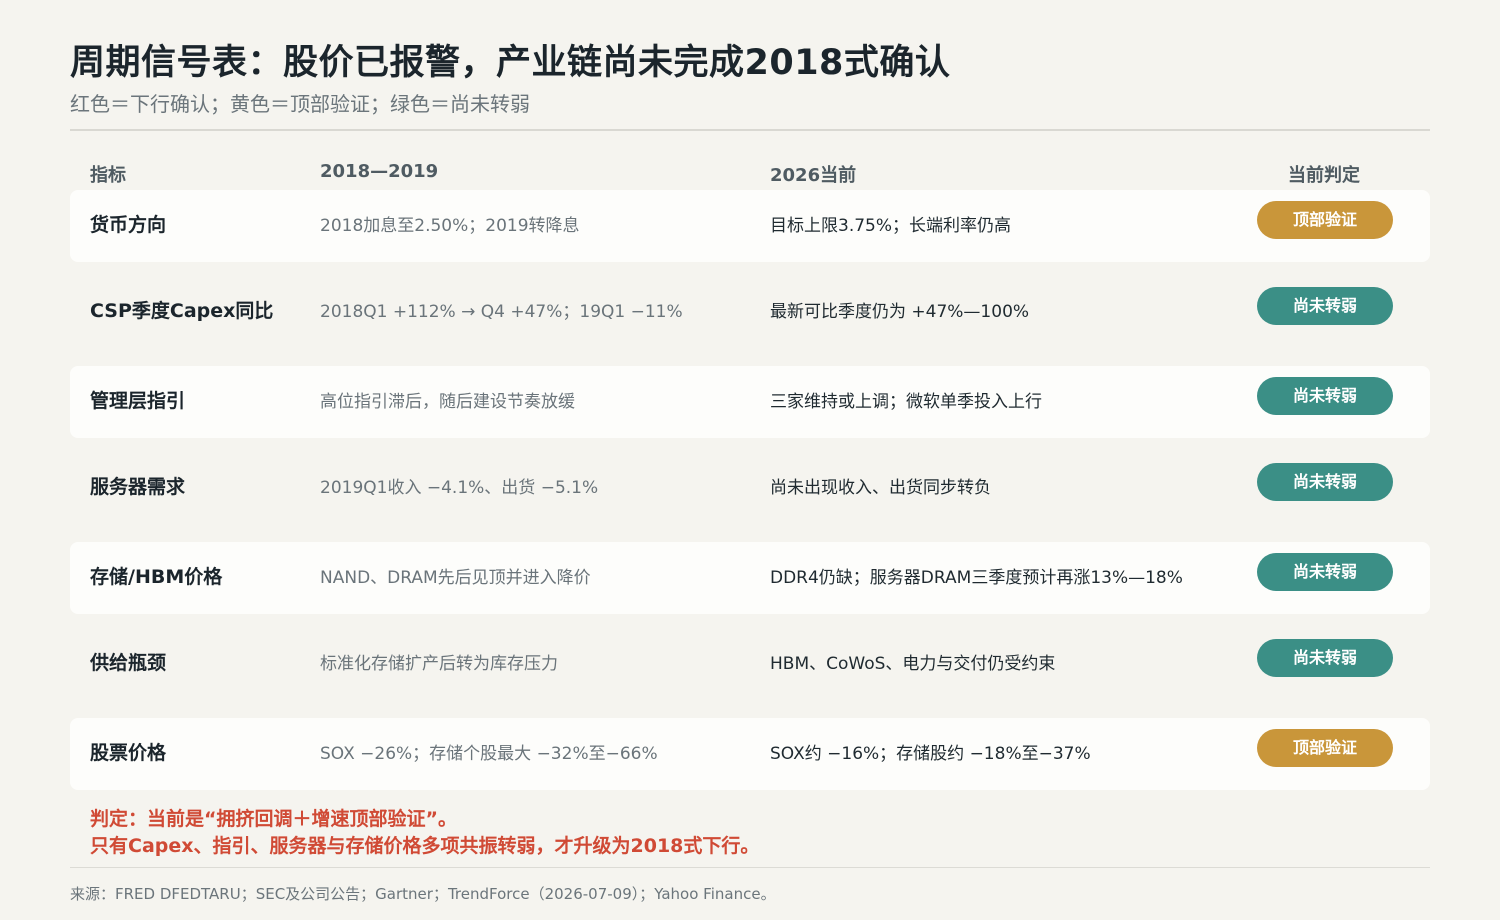 This screenshot has height=920, width=1500. Describe the element at coordinates (501, 312) in the screenshot. I see `row-2018-2019-value: 2018Q1 +112% → Q4 +47%；19Q1 −11%` at that location.